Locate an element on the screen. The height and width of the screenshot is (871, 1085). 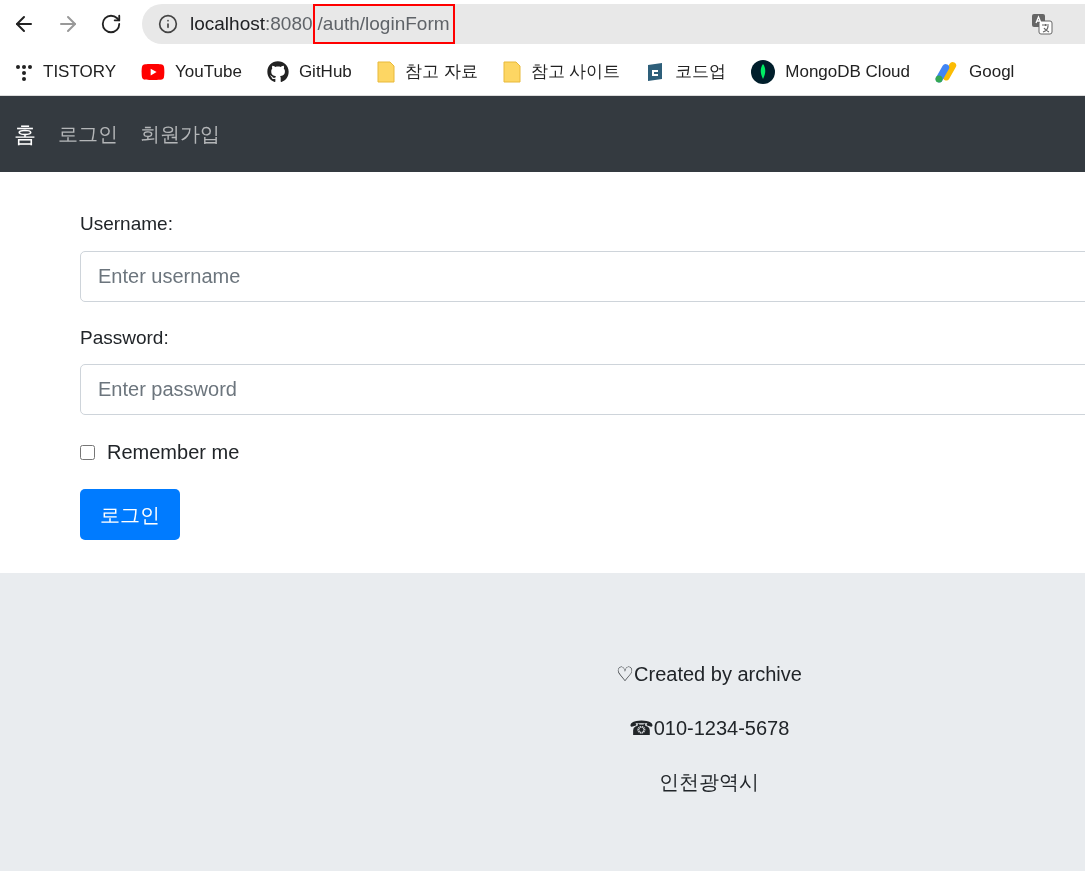
translate-icon is located at coordinates (1042, 24).